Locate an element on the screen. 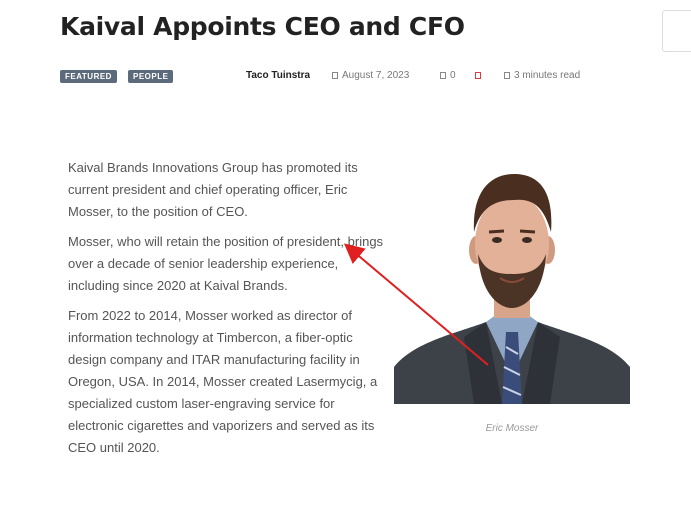  clock-icon is located at coordinates (507, 75).